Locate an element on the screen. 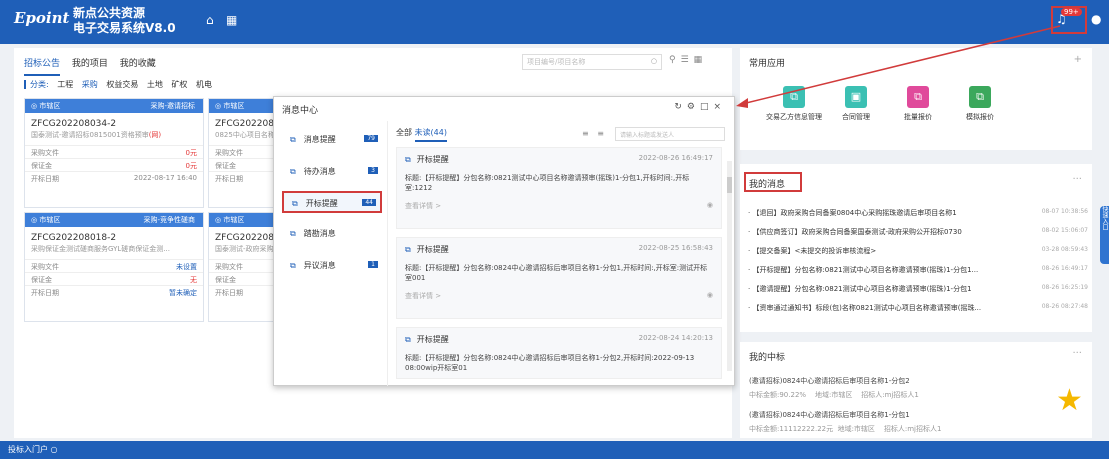  filter-mining: 矿权 is located at coordinates (179, 84).